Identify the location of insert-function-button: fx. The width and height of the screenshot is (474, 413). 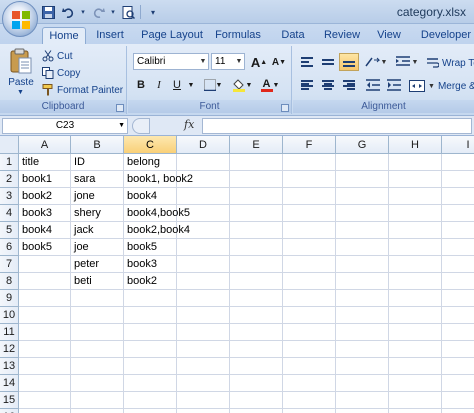
(189, 124).